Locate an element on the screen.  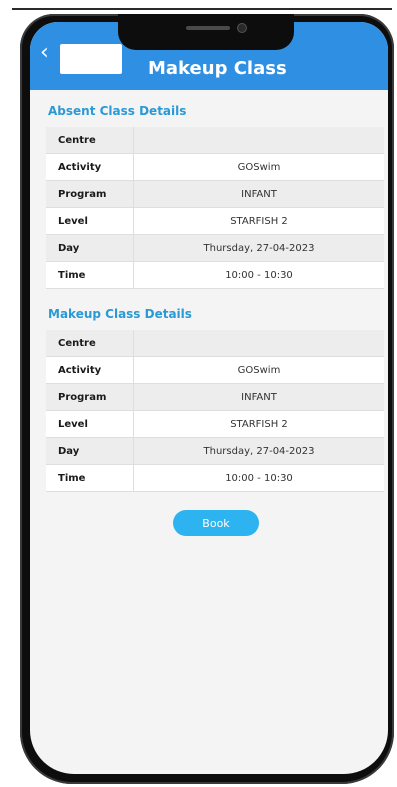
speaker-icon is located at coordinates (208, 28).